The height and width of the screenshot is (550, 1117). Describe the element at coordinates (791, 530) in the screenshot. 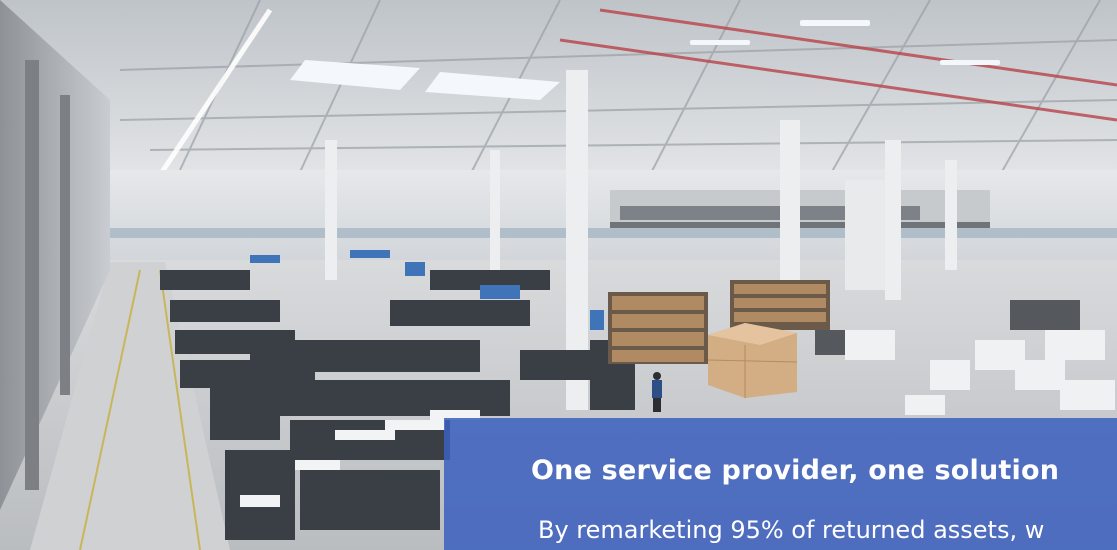

I see `overlay-body-text: By remarketing 95% of returned assets, w` at that location.